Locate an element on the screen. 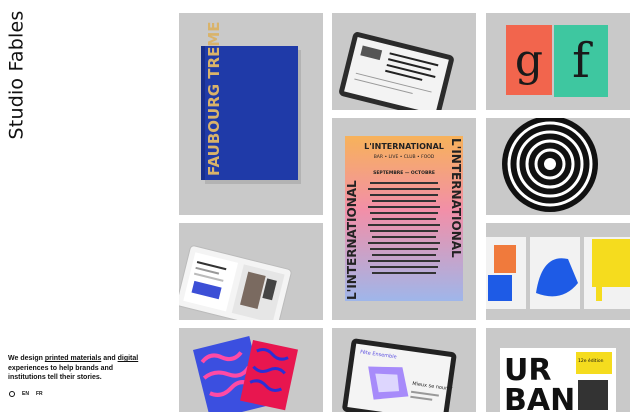 Image resolution: width=640 pixels, height=412 pixels. lang-en: EN is located at coordinates (25, 394).